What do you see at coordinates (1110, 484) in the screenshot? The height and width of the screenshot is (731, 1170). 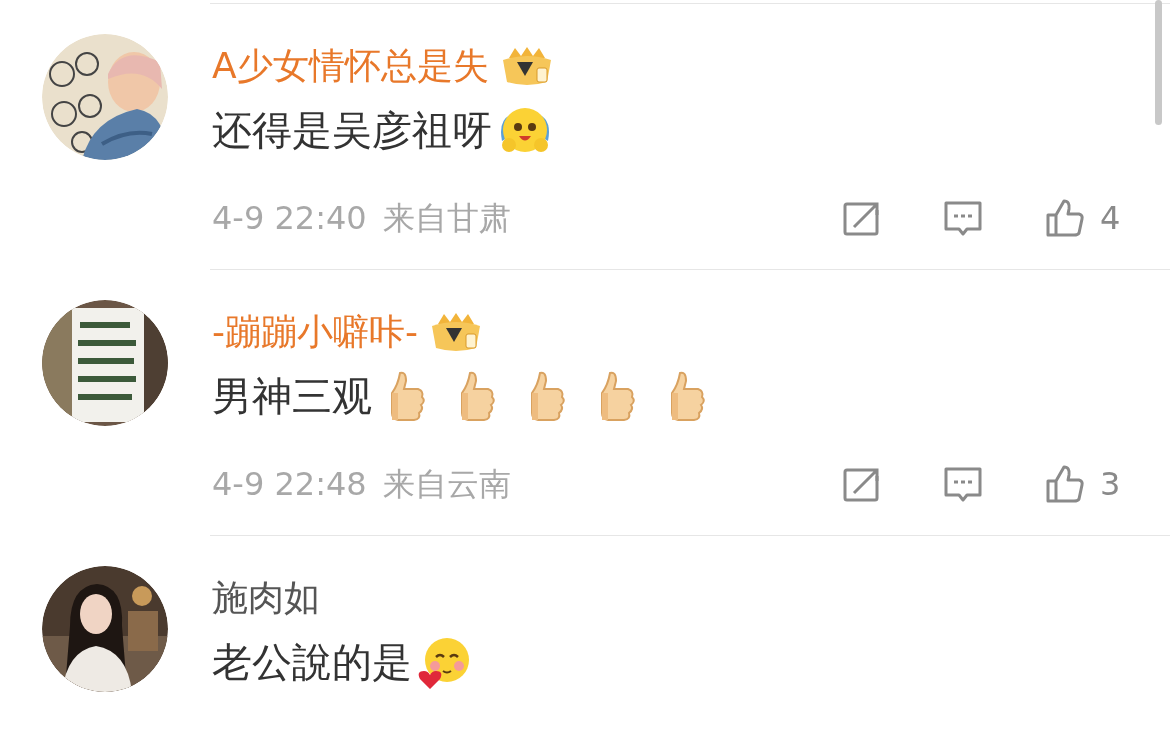 I see `like-count: 3` at bounding box center [1110, 484].